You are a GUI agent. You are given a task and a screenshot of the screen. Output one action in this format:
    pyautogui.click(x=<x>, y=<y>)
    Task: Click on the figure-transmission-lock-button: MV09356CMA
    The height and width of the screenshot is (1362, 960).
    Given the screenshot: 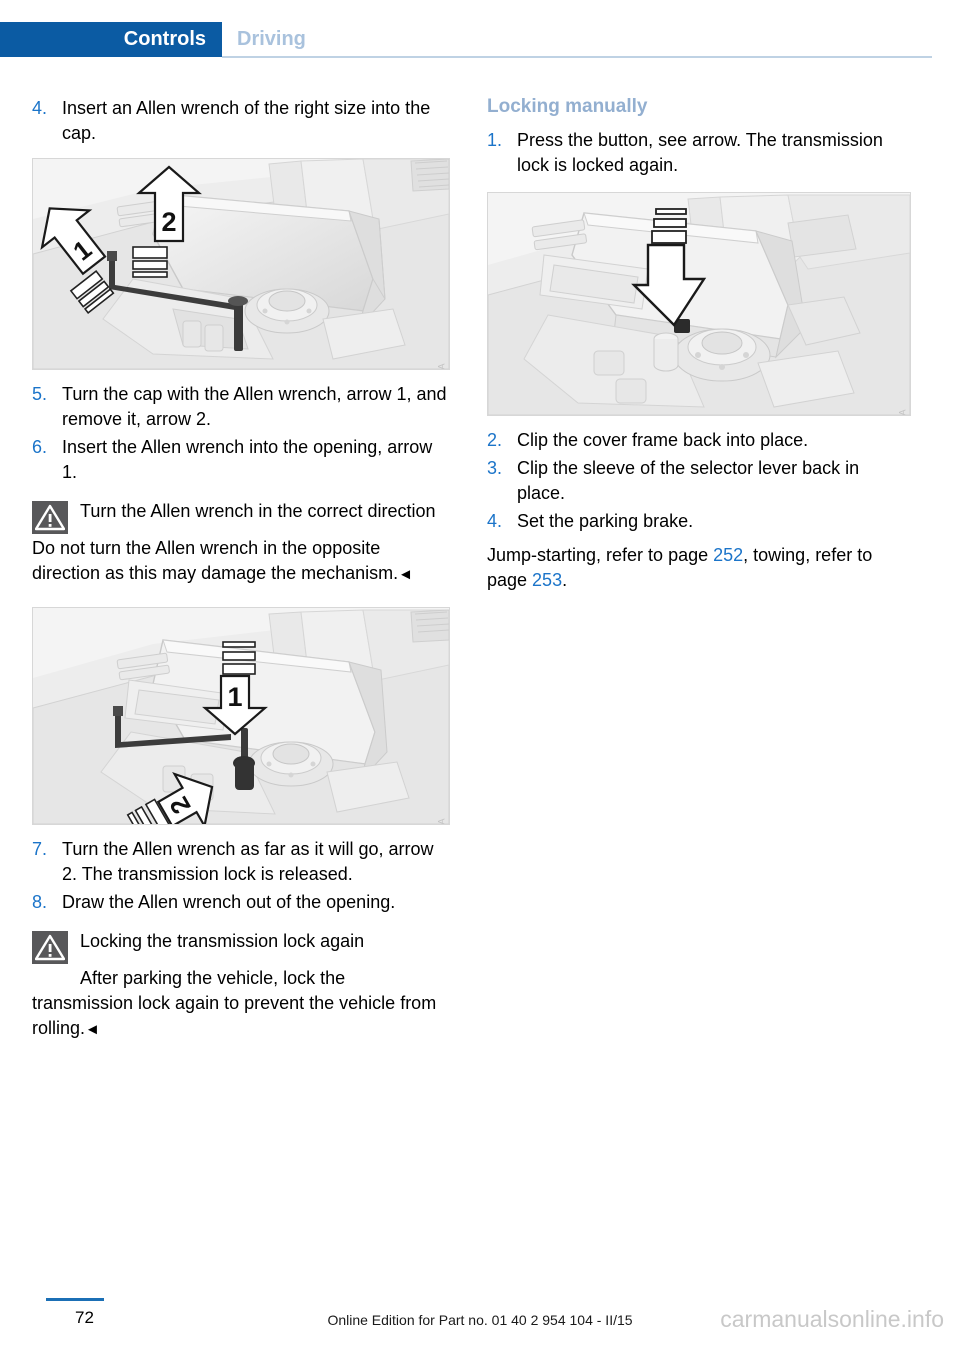 What is the action you would take?
    pyautogui.click(x=699, y=304)
    